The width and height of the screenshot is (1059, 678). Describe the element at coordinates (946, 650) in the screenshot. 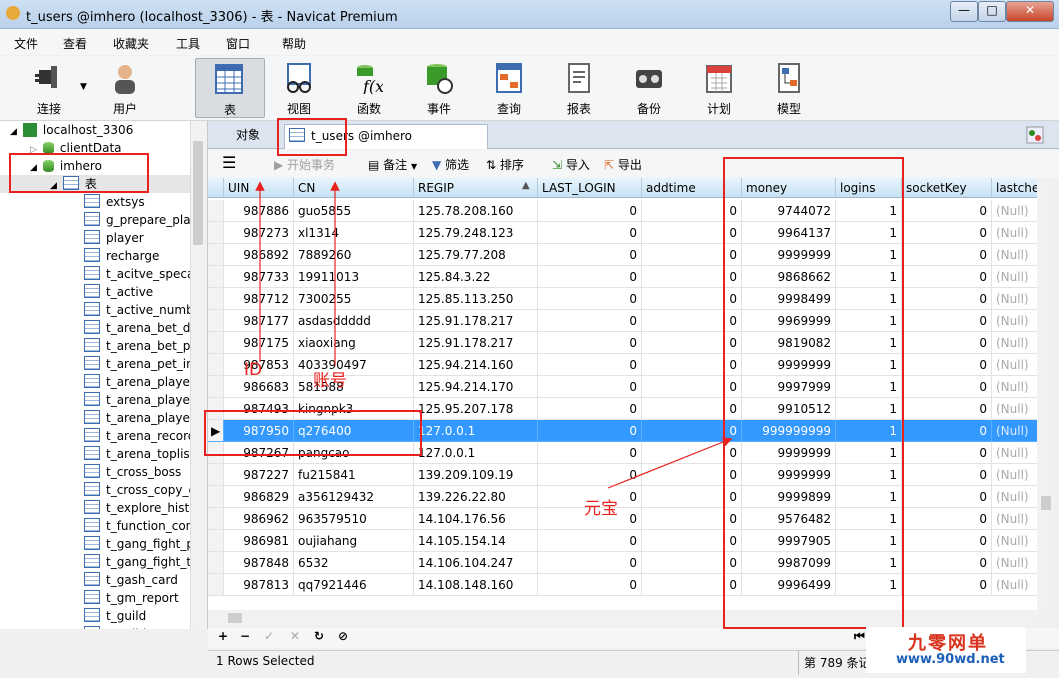

I see `watermark-logo: 九零网单 www.90wd.net` at that location.